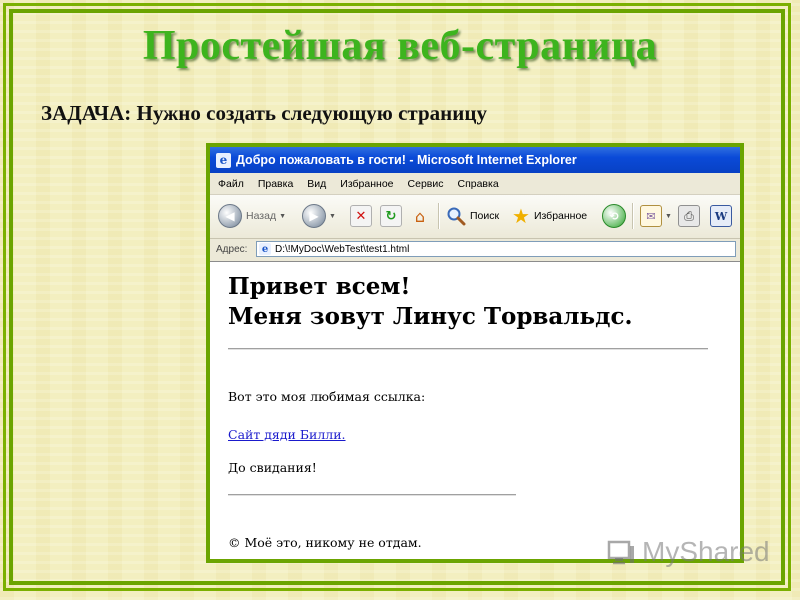 This screenshot has width=800, height=600. What do you see at coordinates (342, 249) in the screenshot?
I see `address-value: D:\!MyDoc\WebTest\test1.html` at bounding box center [342, 249].